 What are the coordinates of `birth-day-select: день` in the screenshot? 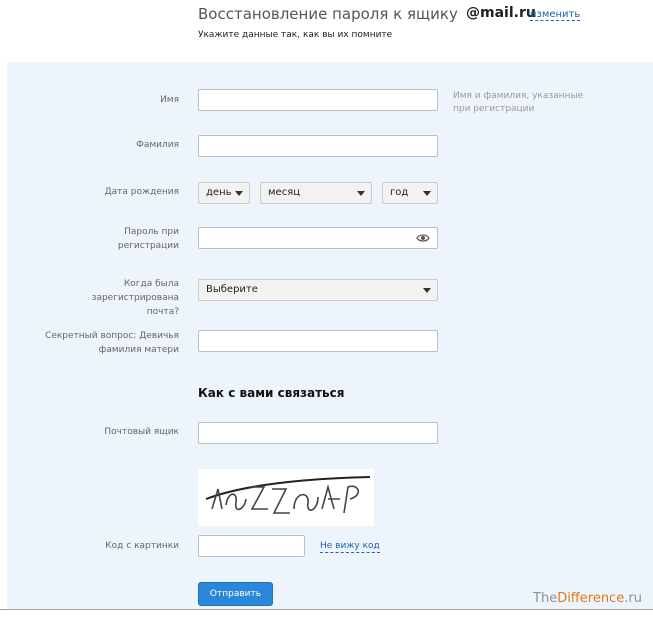 It's located at (224, 193).